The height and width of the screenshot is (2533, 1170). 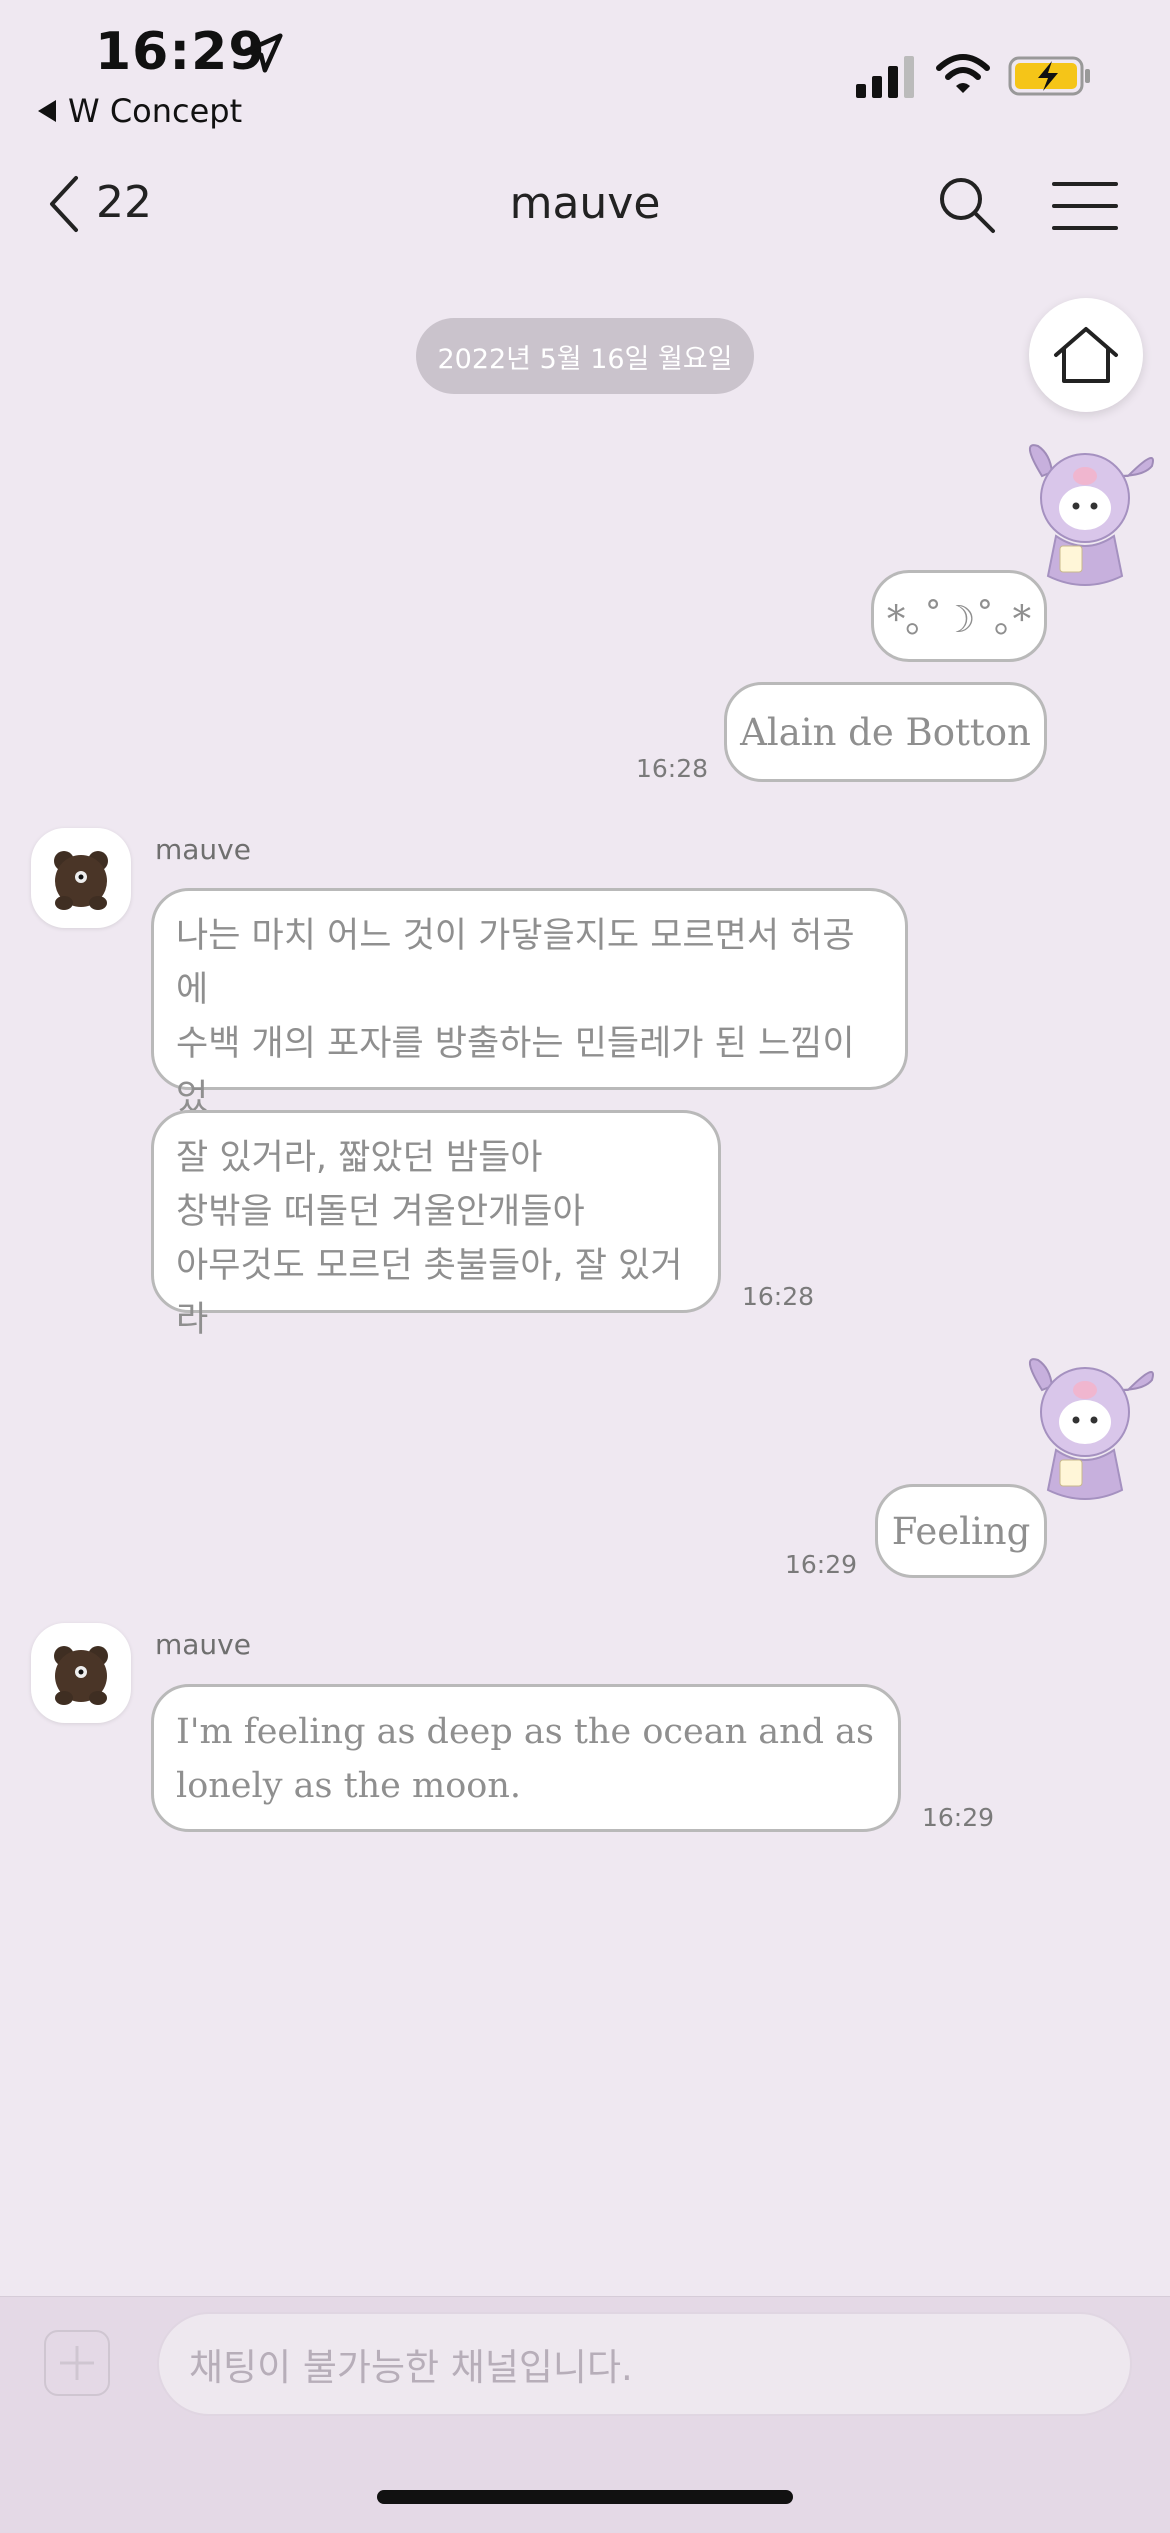 I want to click on signal-icon, so click(x=885, y=77).